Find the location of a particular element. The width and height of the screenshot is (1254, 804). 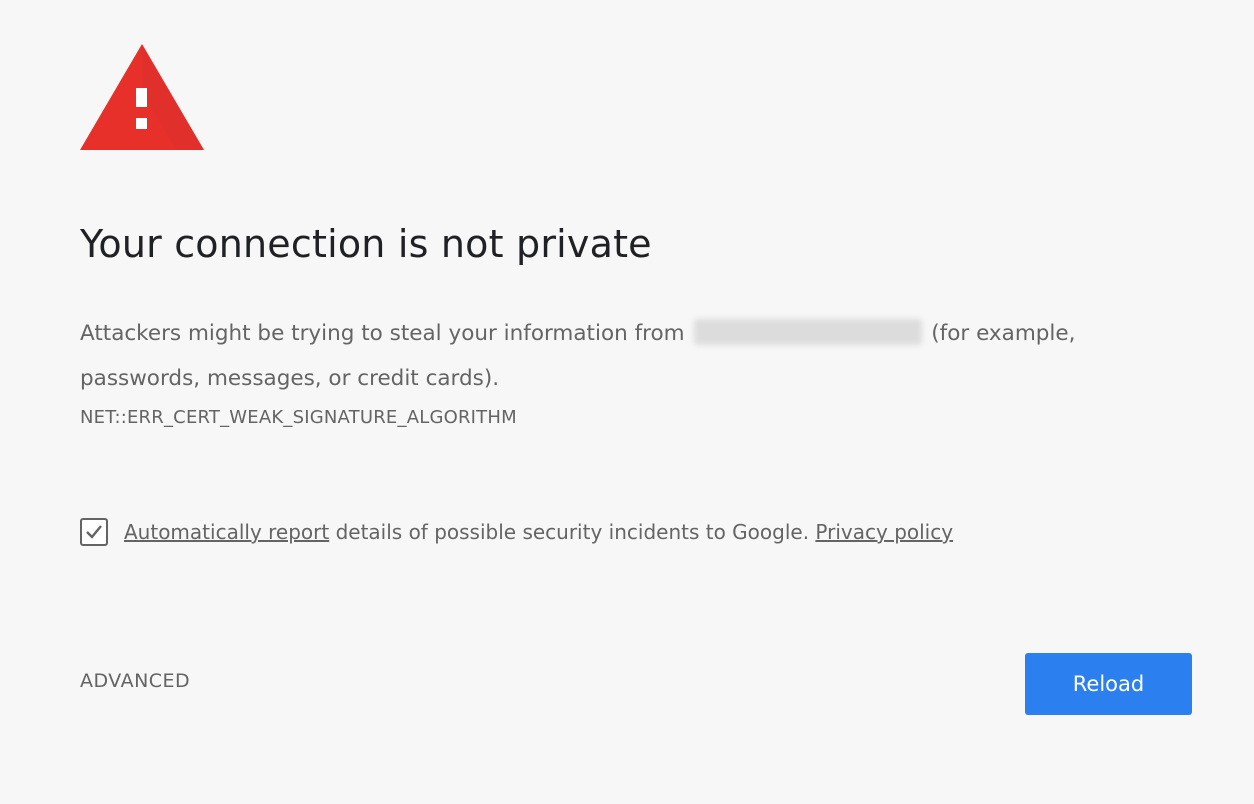

advanced-button: ADVANCED is located at coordinates (135, 681).